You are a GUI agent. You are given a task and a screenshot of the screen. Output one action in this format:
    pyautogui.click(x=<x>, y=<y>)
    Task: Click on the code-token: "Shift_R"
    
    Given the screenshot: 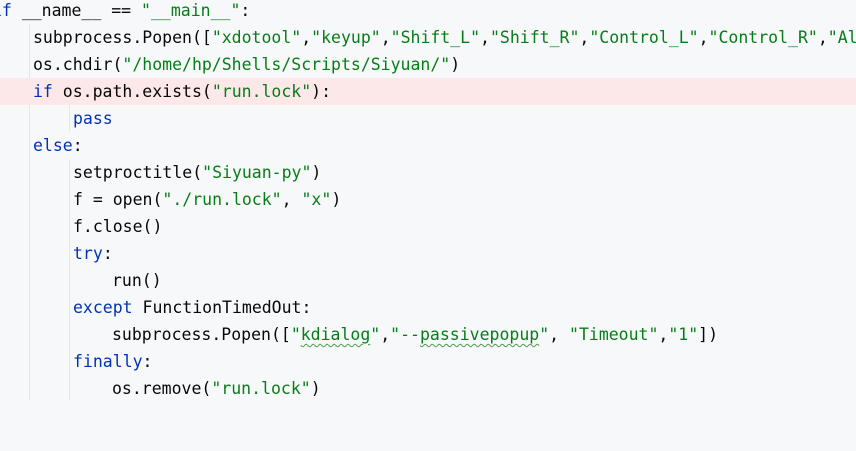 What is the action you would take?
    pyautogui.click(x=534, y=37)
    